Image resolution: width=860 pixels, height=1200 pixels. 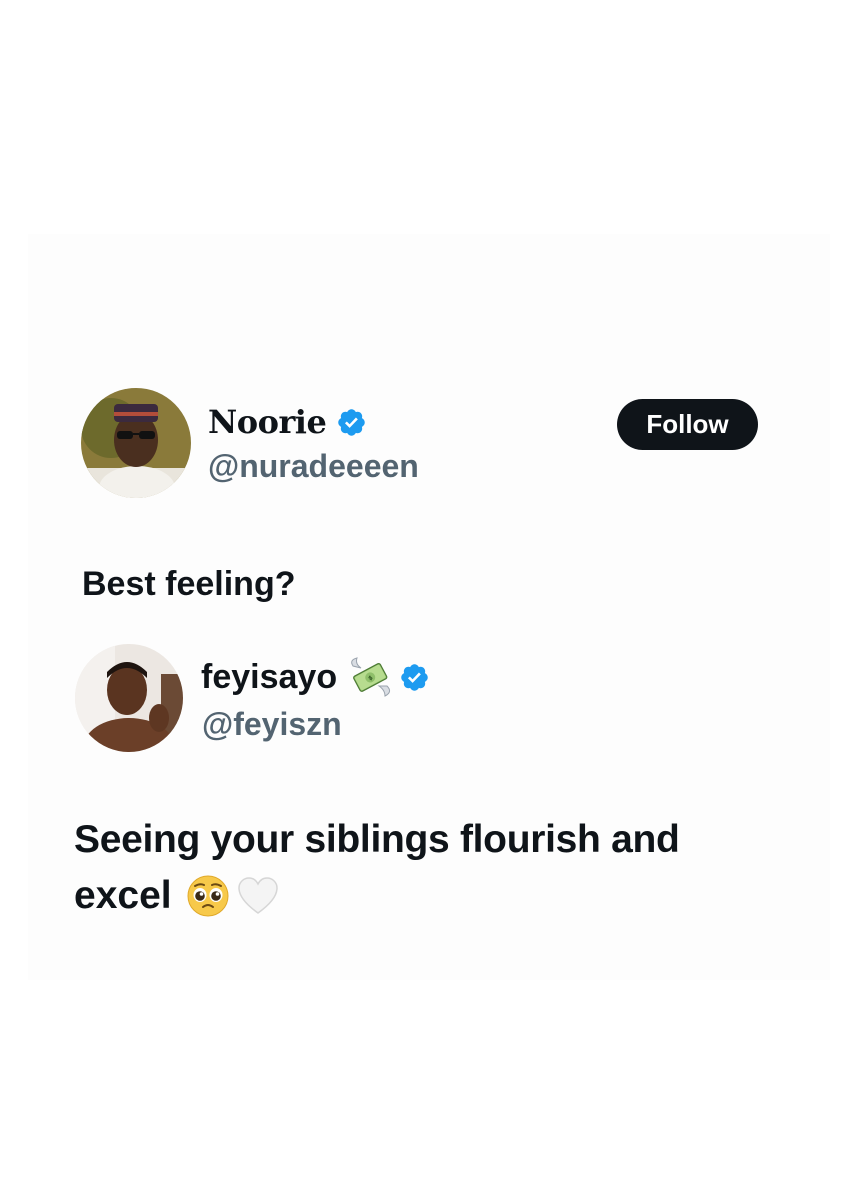 I want to click on follow-button: Follow, so click(x=687, y=424).